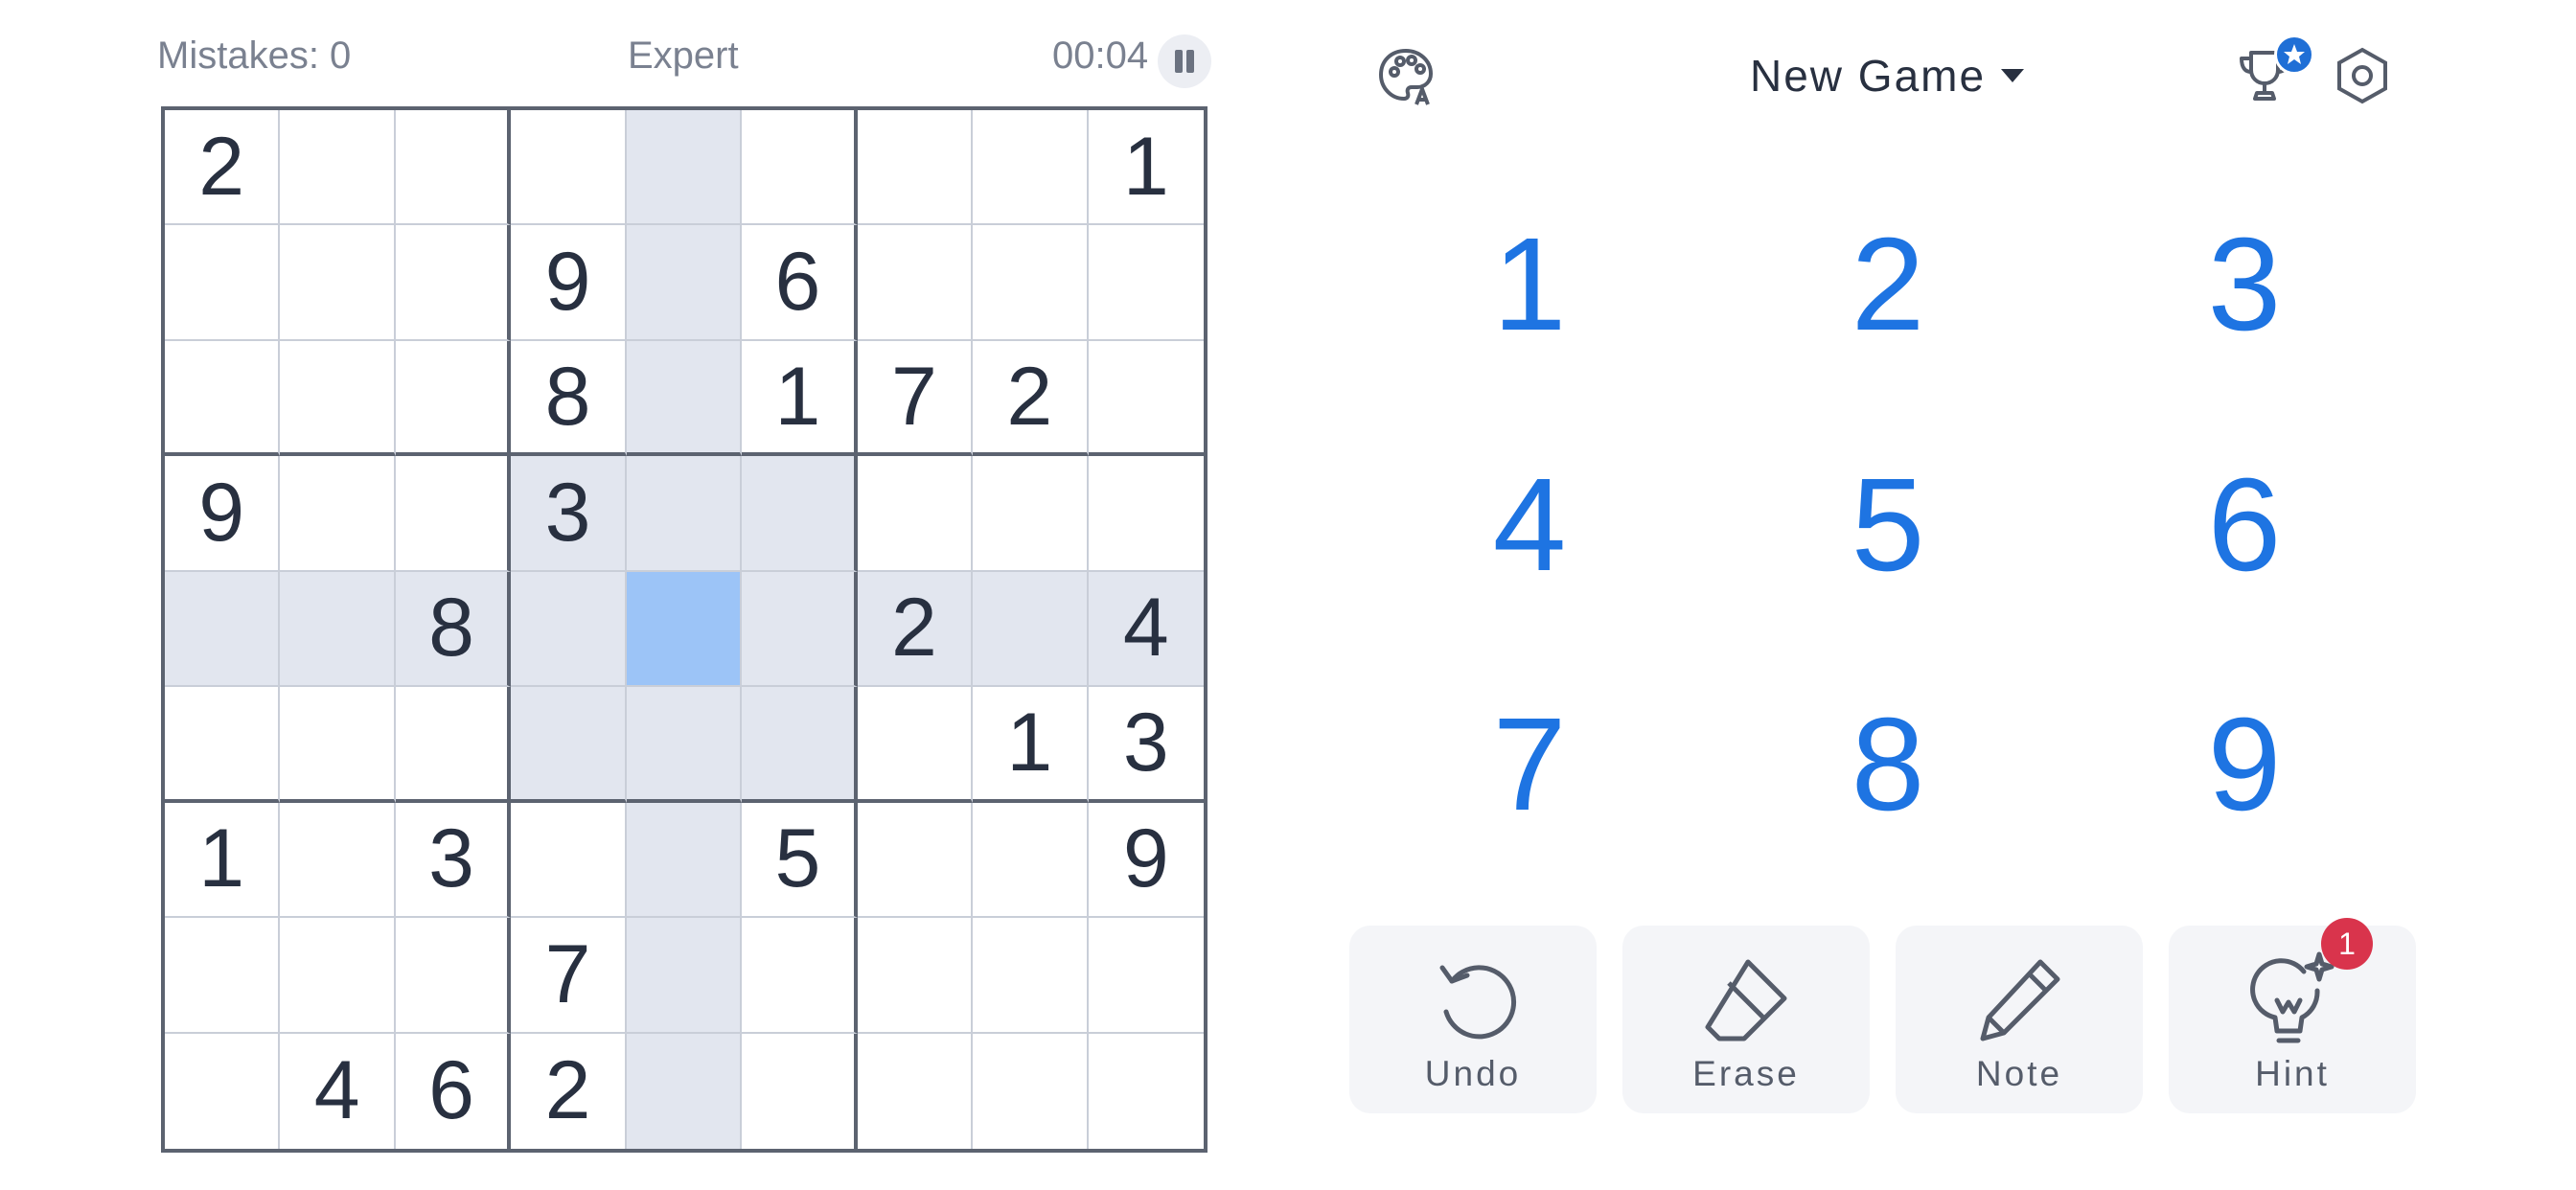 The image size is (2576, 1190). Describe the element at coordinates (223, 860) in the screenshot. I see `cell-r7-c1: 1` at that location.